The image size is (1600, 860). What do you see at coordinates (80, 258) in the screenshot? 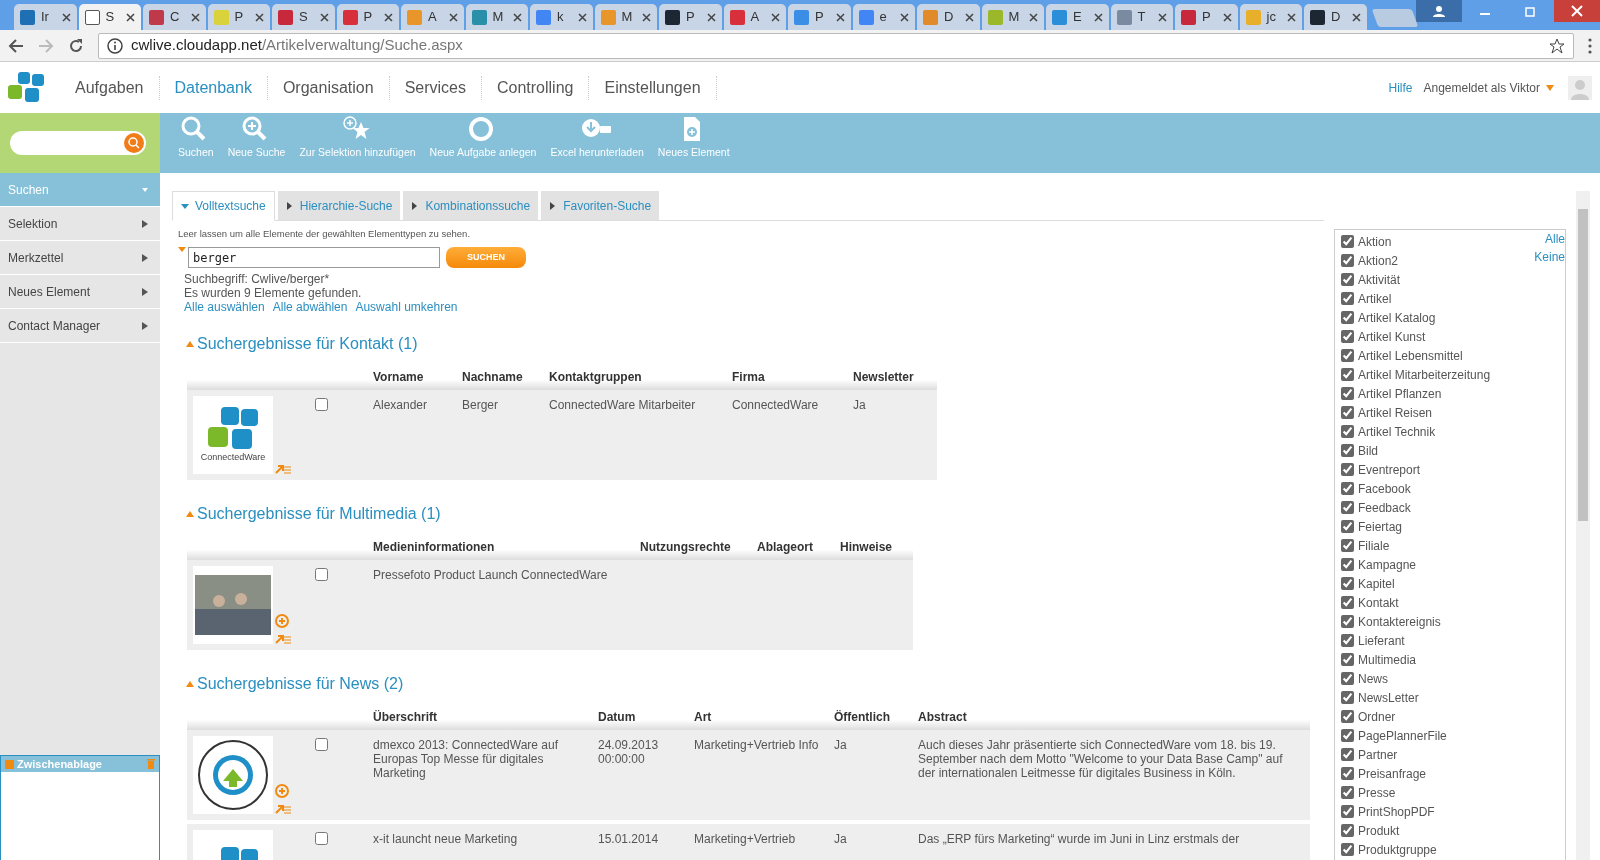
I see `sidebar-item: Merkzettel` at bounding box center [80, 258].